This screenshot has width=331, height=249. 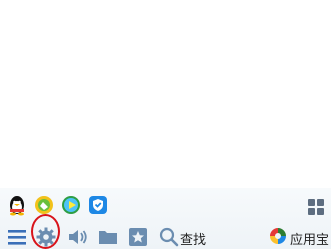 I want to click on folder-icon, so click(x=108, y=237).